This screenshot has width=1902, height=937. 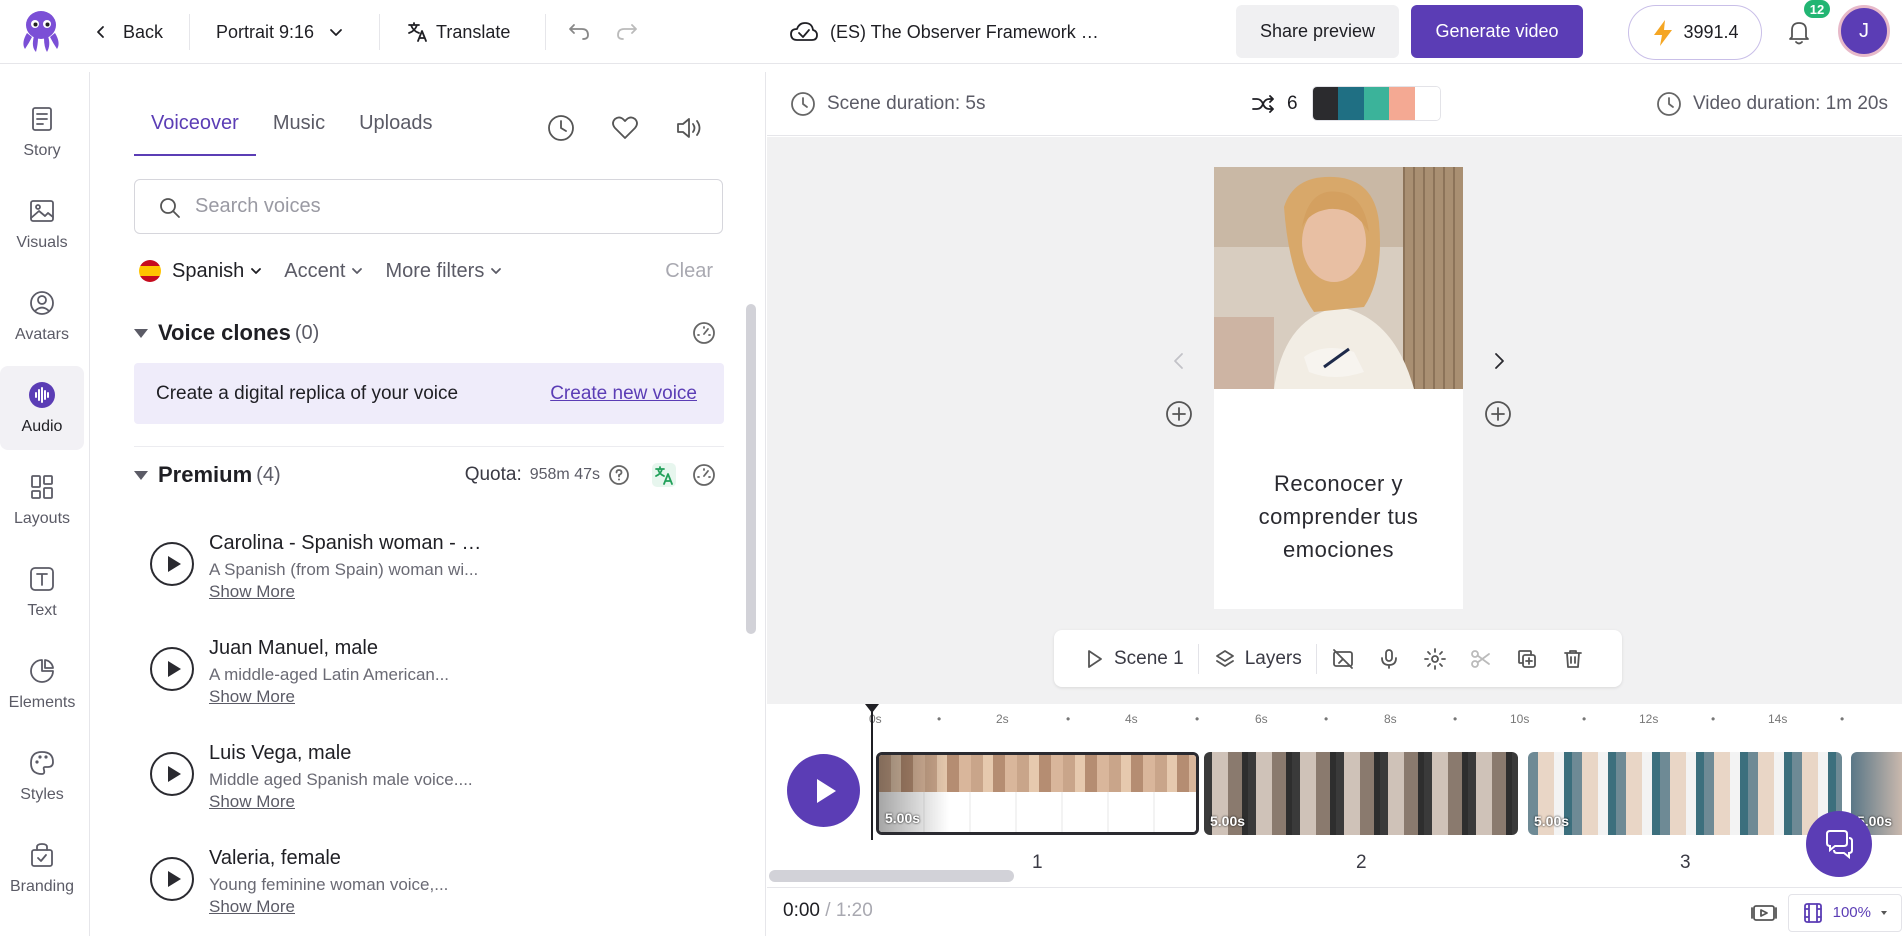 I want to click on rail-item-audio: Audio, so click(x=42, y=408).